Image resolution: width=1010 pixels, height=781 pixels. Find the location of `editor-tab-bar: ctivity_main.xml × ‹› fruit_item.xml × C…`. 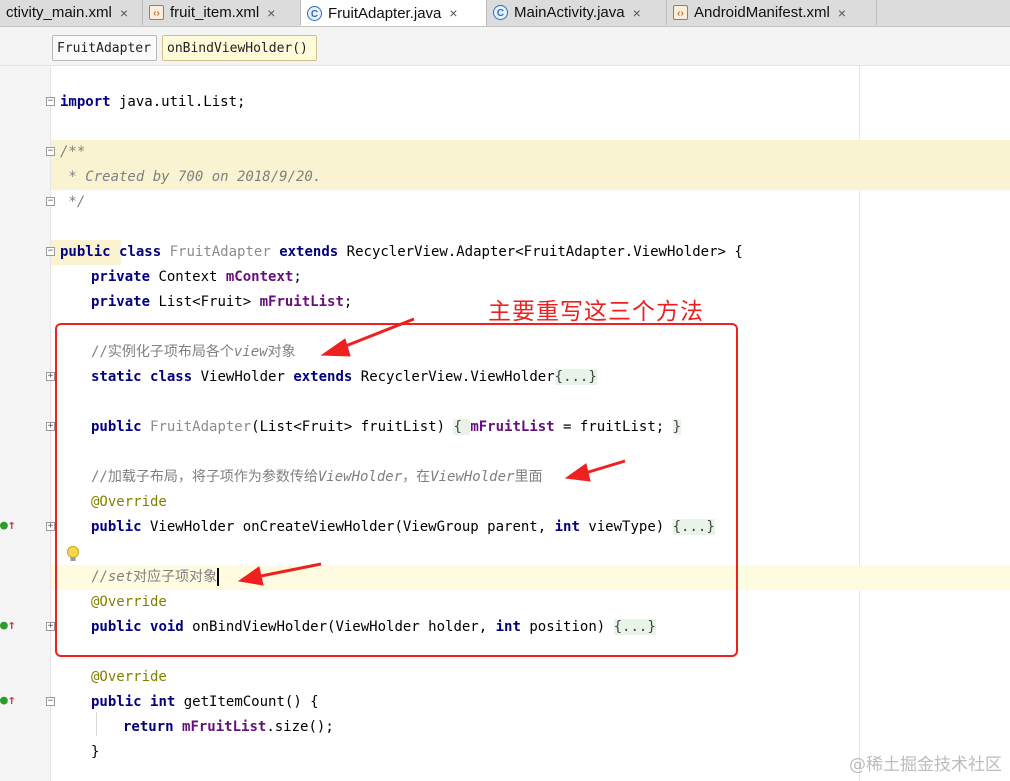

editor-tab-bar: ctivity_main.xml × ‹› fruit_item.xml × C… is located at coordinates (505, 13).